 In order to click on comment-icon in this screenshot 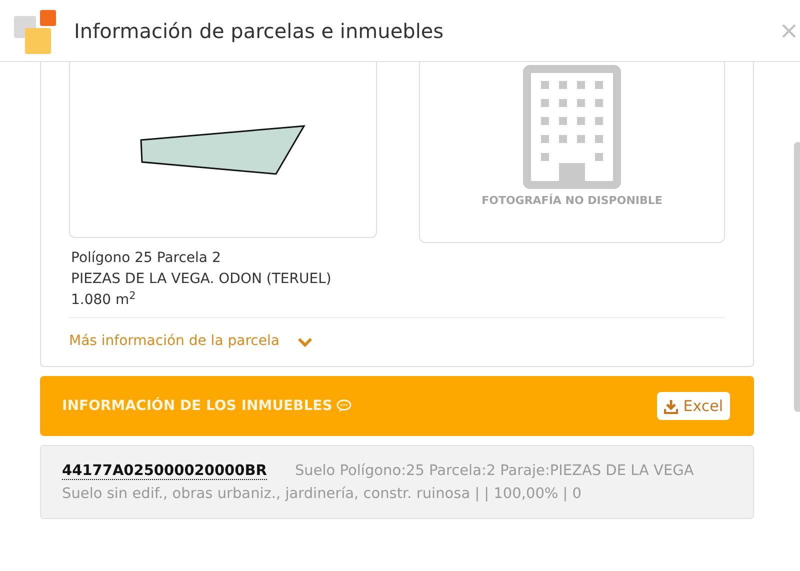, I will do `click(344, 406)`.